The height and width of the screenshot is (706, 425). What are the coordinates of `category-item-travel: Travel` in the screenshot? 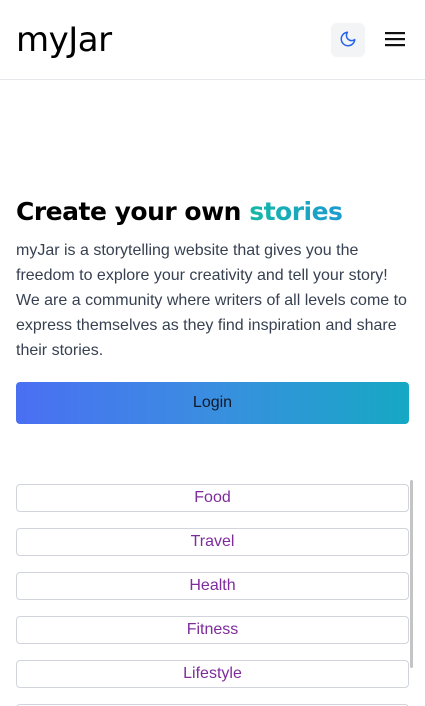 It's located at (212, 542).